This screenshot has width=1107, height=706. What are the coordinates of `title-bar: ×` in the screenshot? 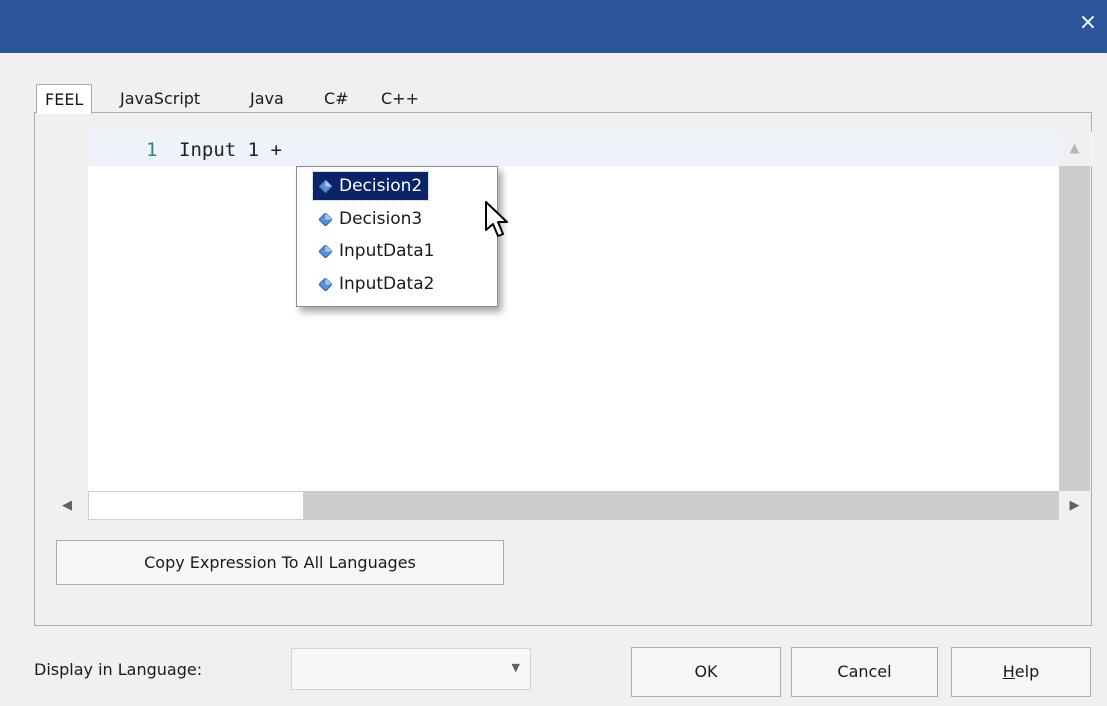 It's located at (553, 26).